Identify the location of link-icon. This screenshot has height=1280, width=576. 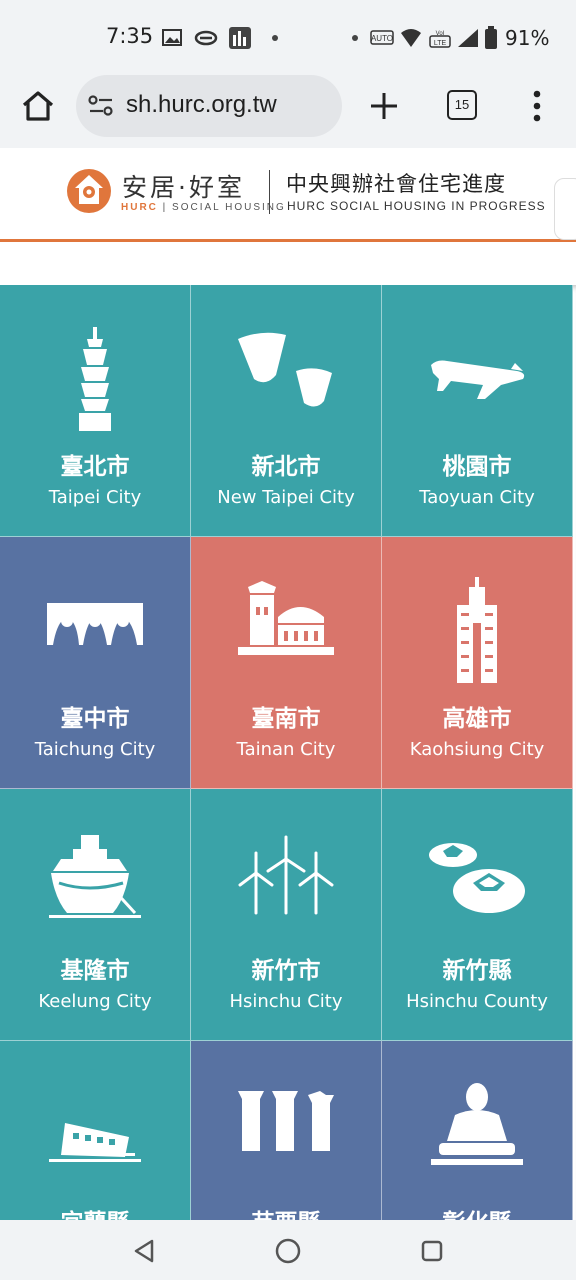
(206, 38).